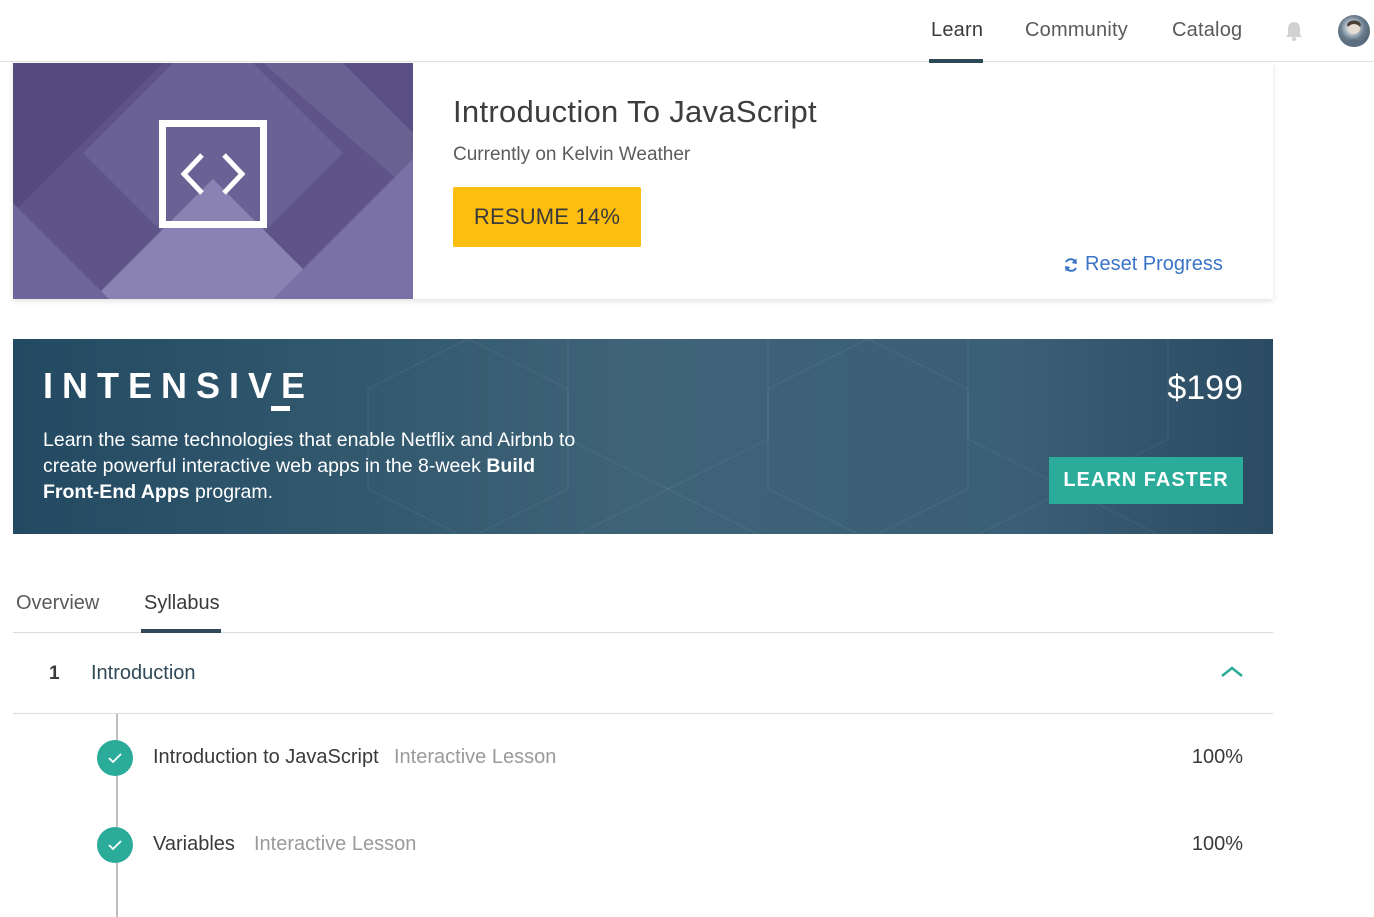 This screenshot has width=1374, height=917. I want to click on intensive-logo: INTENSIVE, so click(179, 385).